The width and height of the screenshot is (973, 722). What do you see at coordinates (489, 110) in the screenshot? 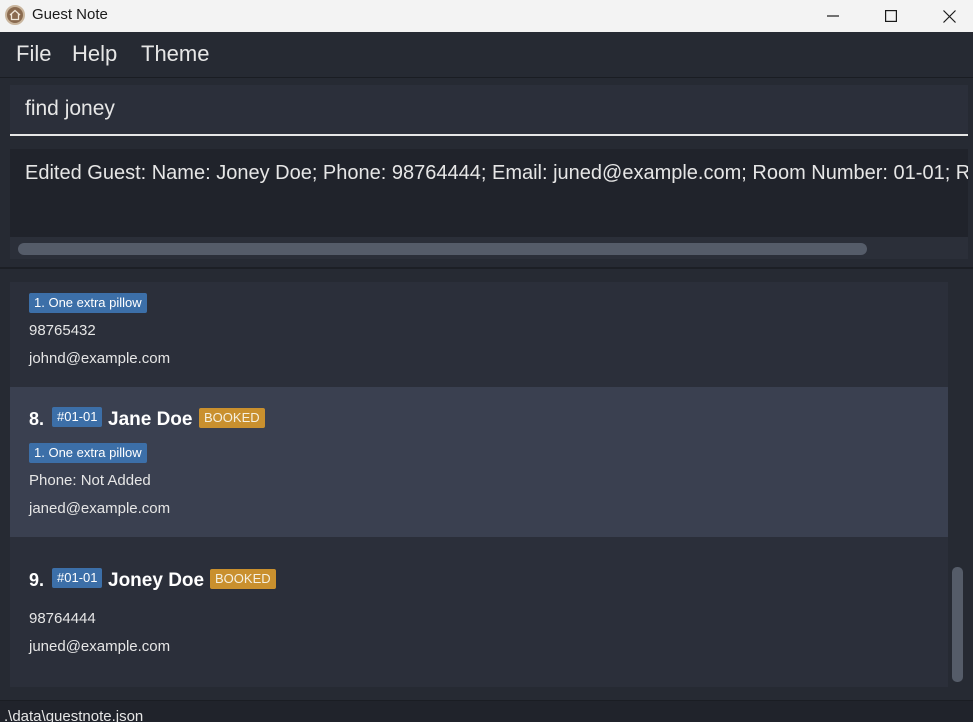
I see `command-input: find joney` at bounding box center [489, 110].